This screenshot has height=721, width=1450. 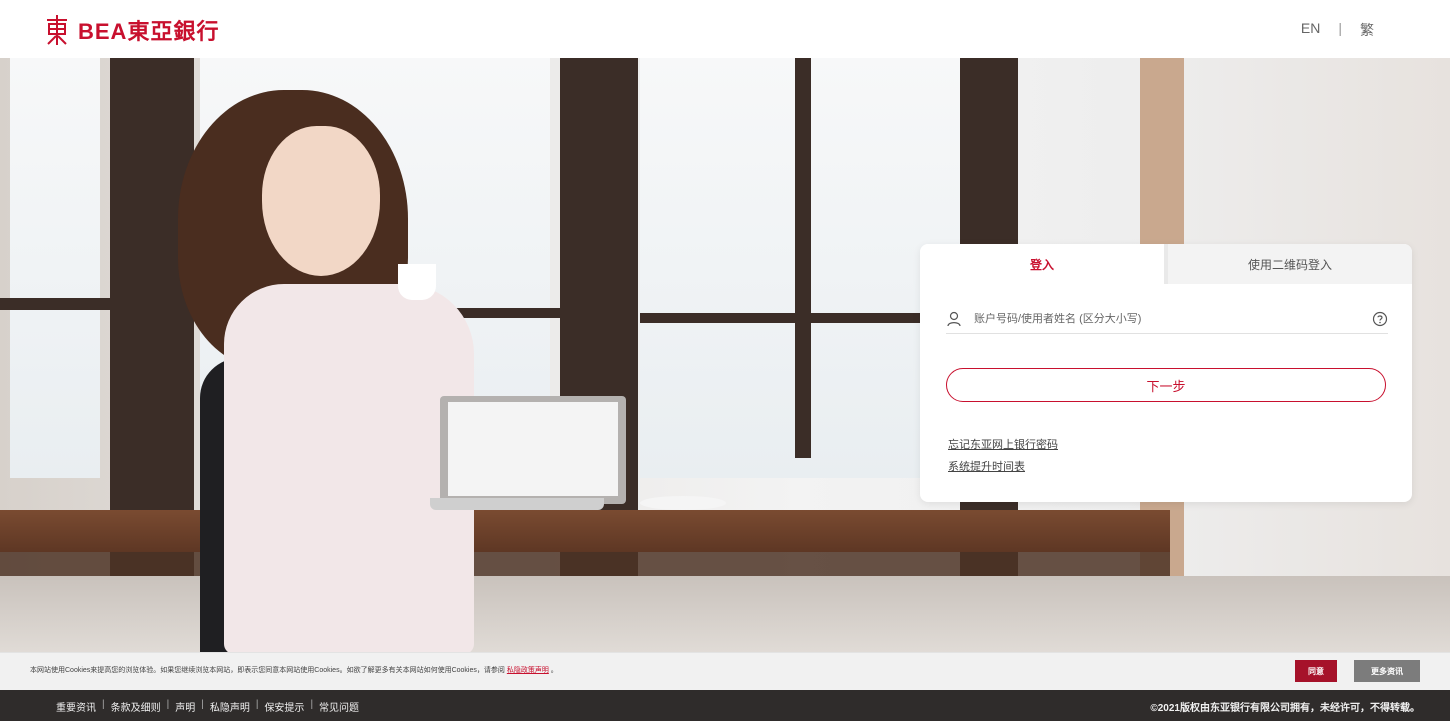 What do you see at coordinates (1285, 708) in the screenshot?
I see `copyright: ©2021版权由东亚银行有限公司拥有，未经许可，不得转载。` at bounding box center [1285, 708].